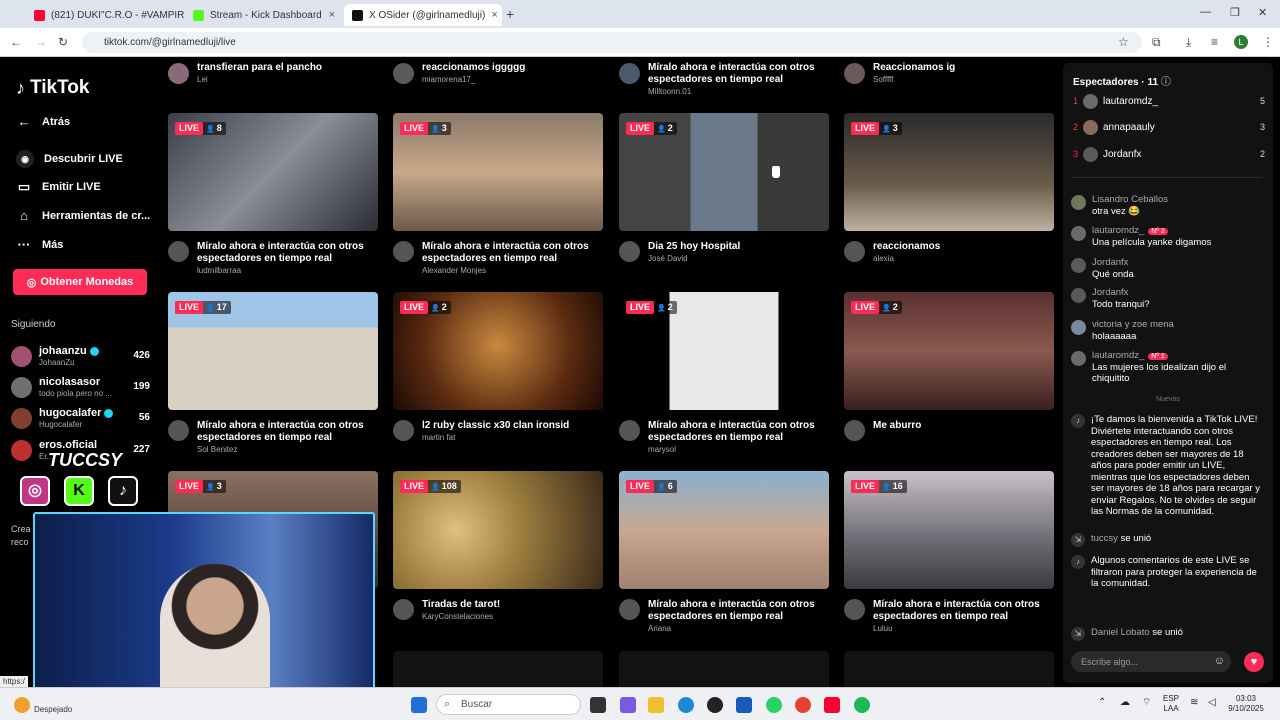 This screenshot has width=1280, height=720. What do you see at coordinates (22, 705) in the screenshot?
I see `weather-icon` at bounding box center [22, 705].